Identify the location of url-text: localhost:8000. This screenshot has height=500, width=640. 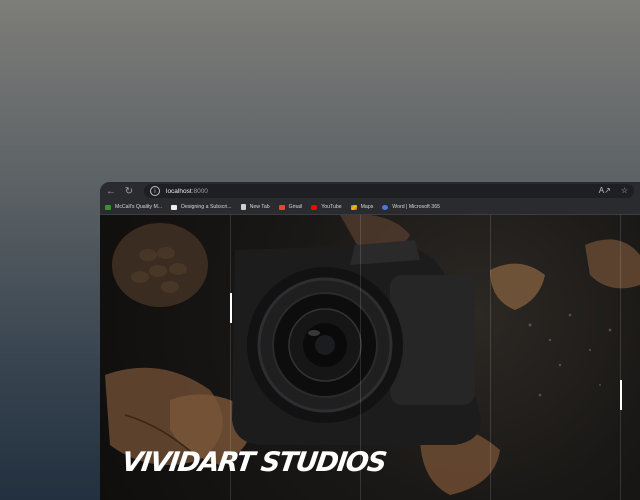
(187, 191).